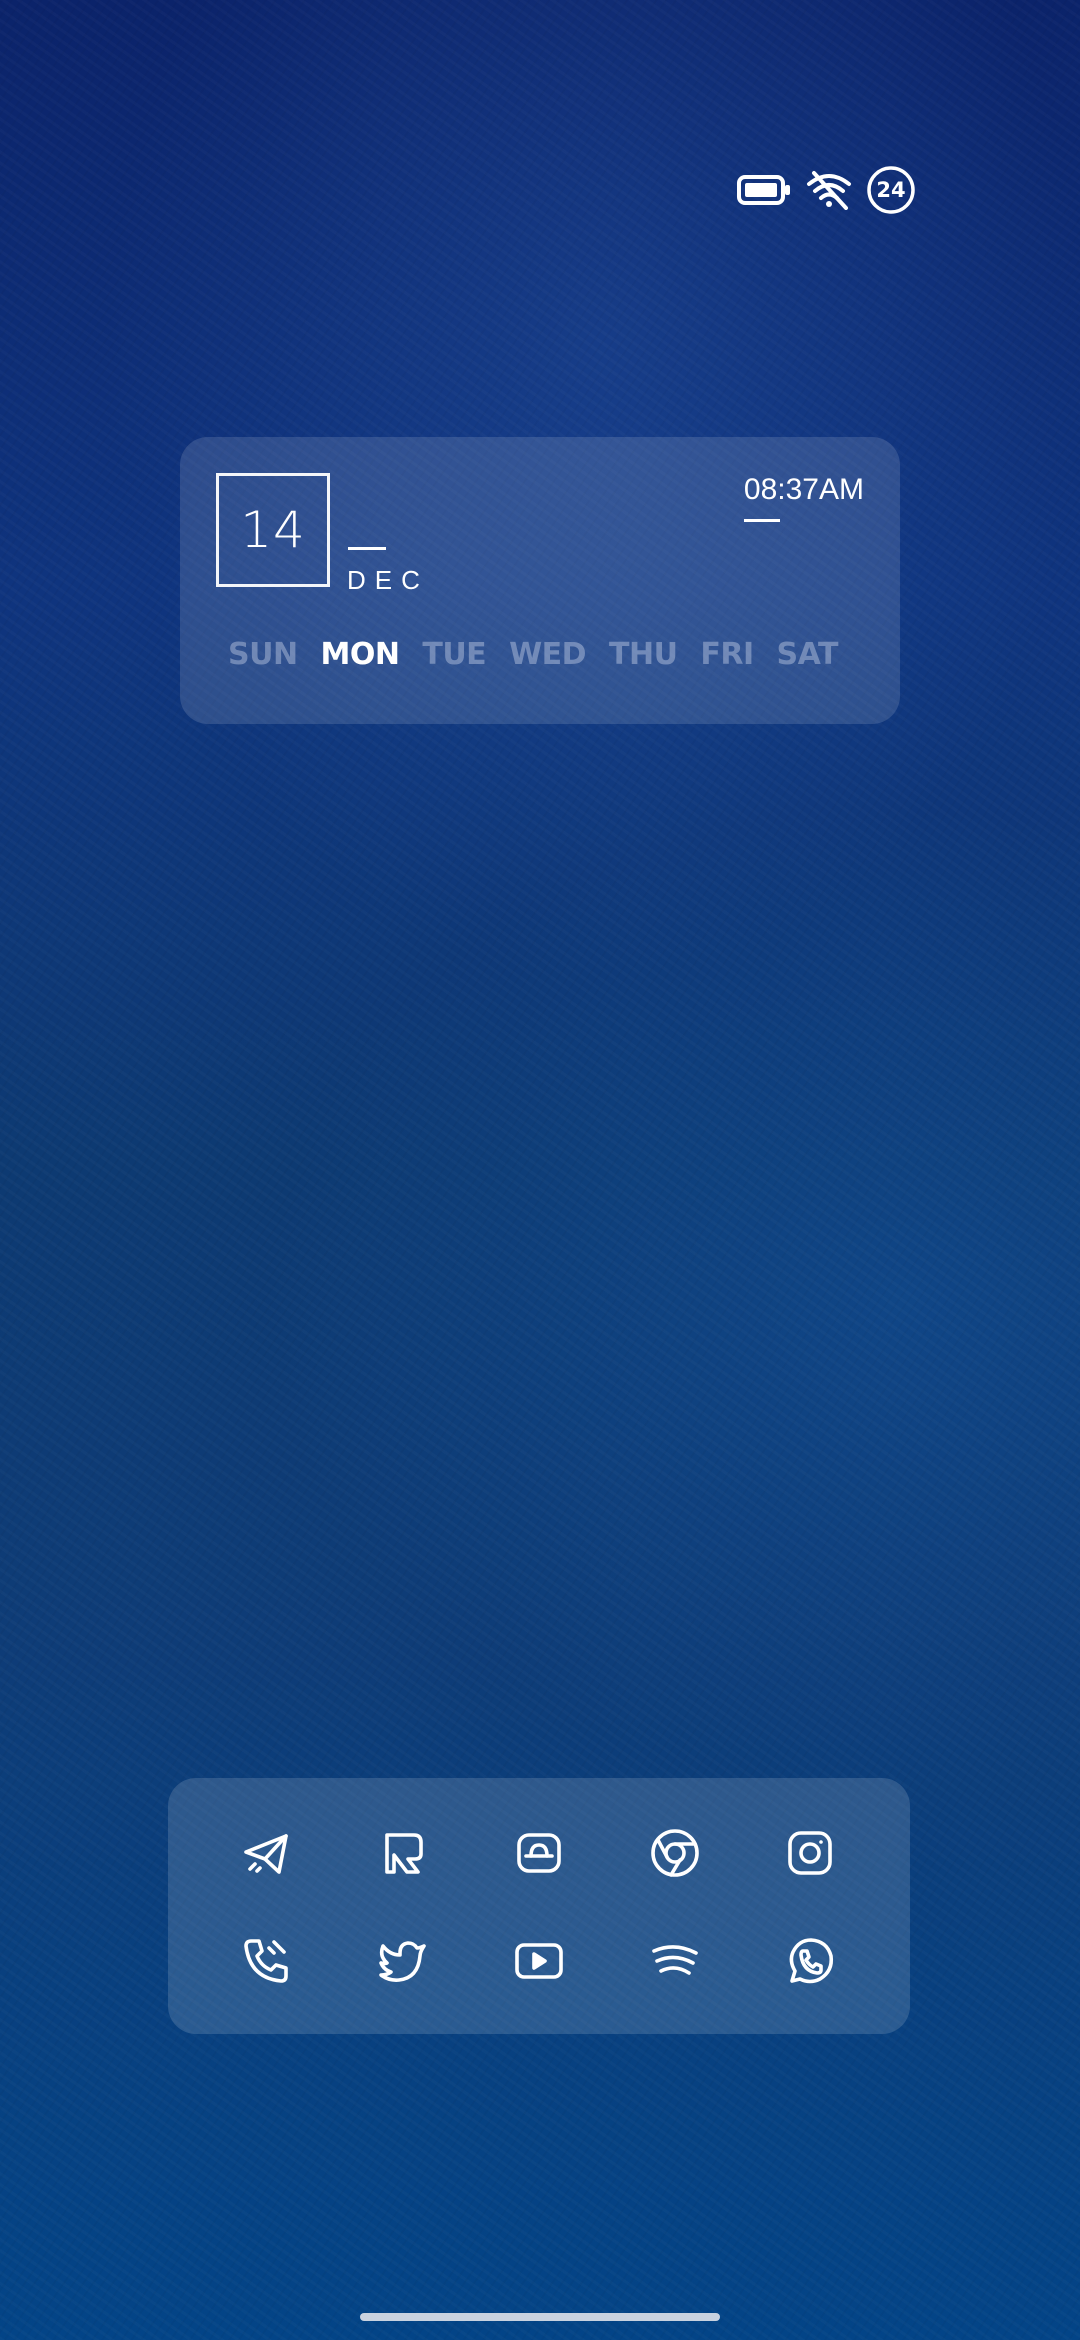 The height and width of the screenshot is (2340, 1080). I want to click on instagram-icon, so click(810, 1853).